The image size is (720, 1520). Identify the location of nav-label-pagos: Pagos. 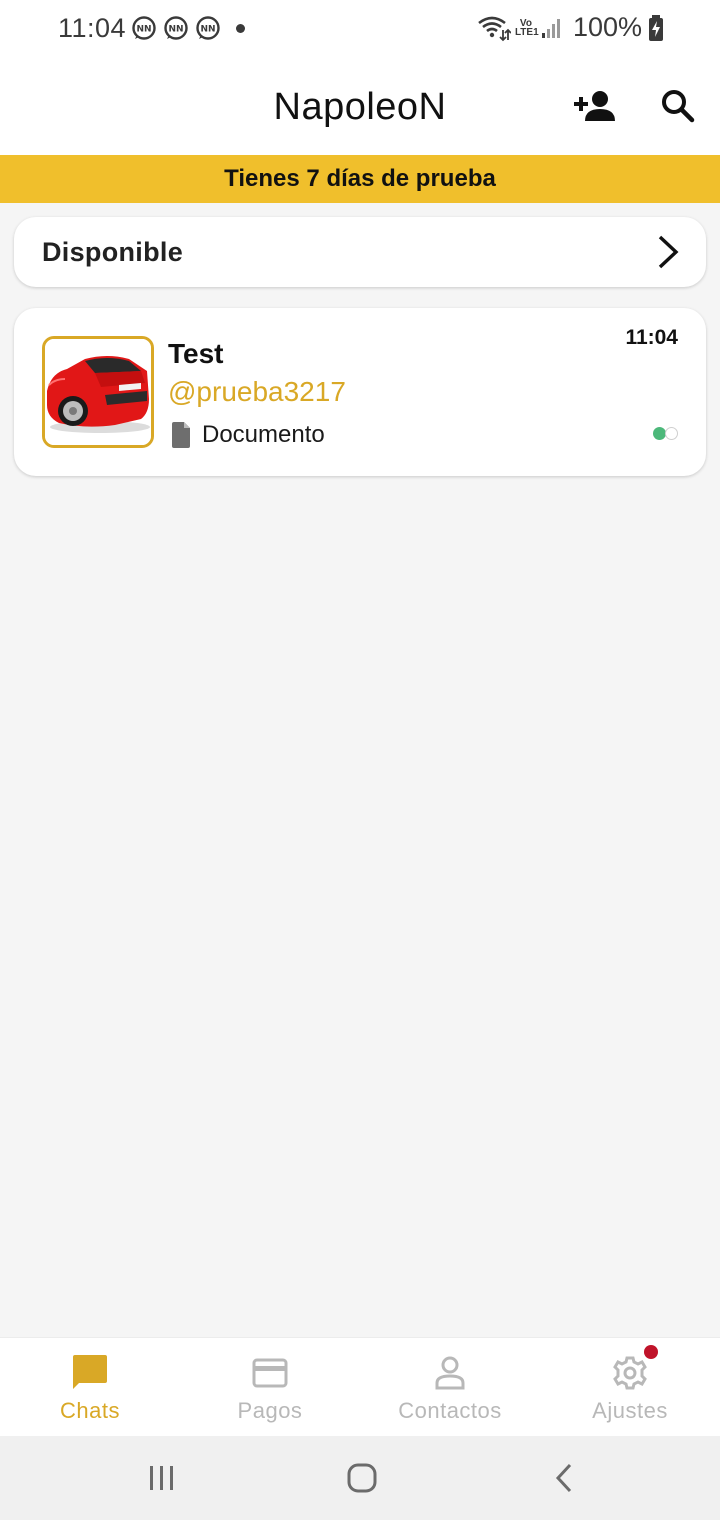
(270, 1410).